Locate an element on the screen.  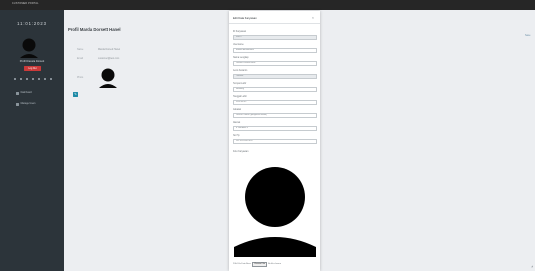
user-avatar-icon is located at coordinates (29, 48).